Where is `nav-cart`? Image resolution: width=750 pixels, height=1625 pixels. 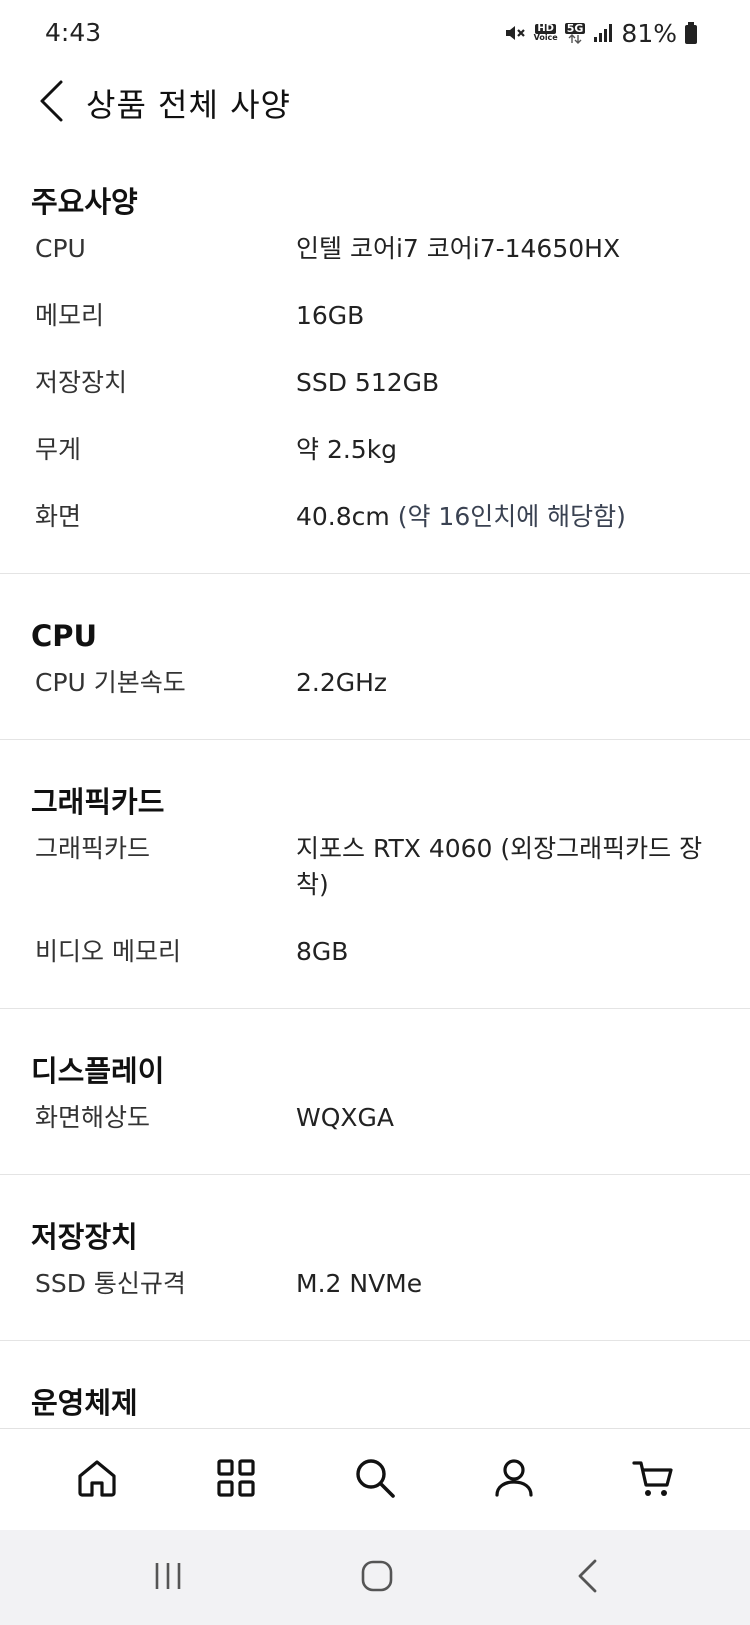
nav-cart is located at coordinates (653, 1480).